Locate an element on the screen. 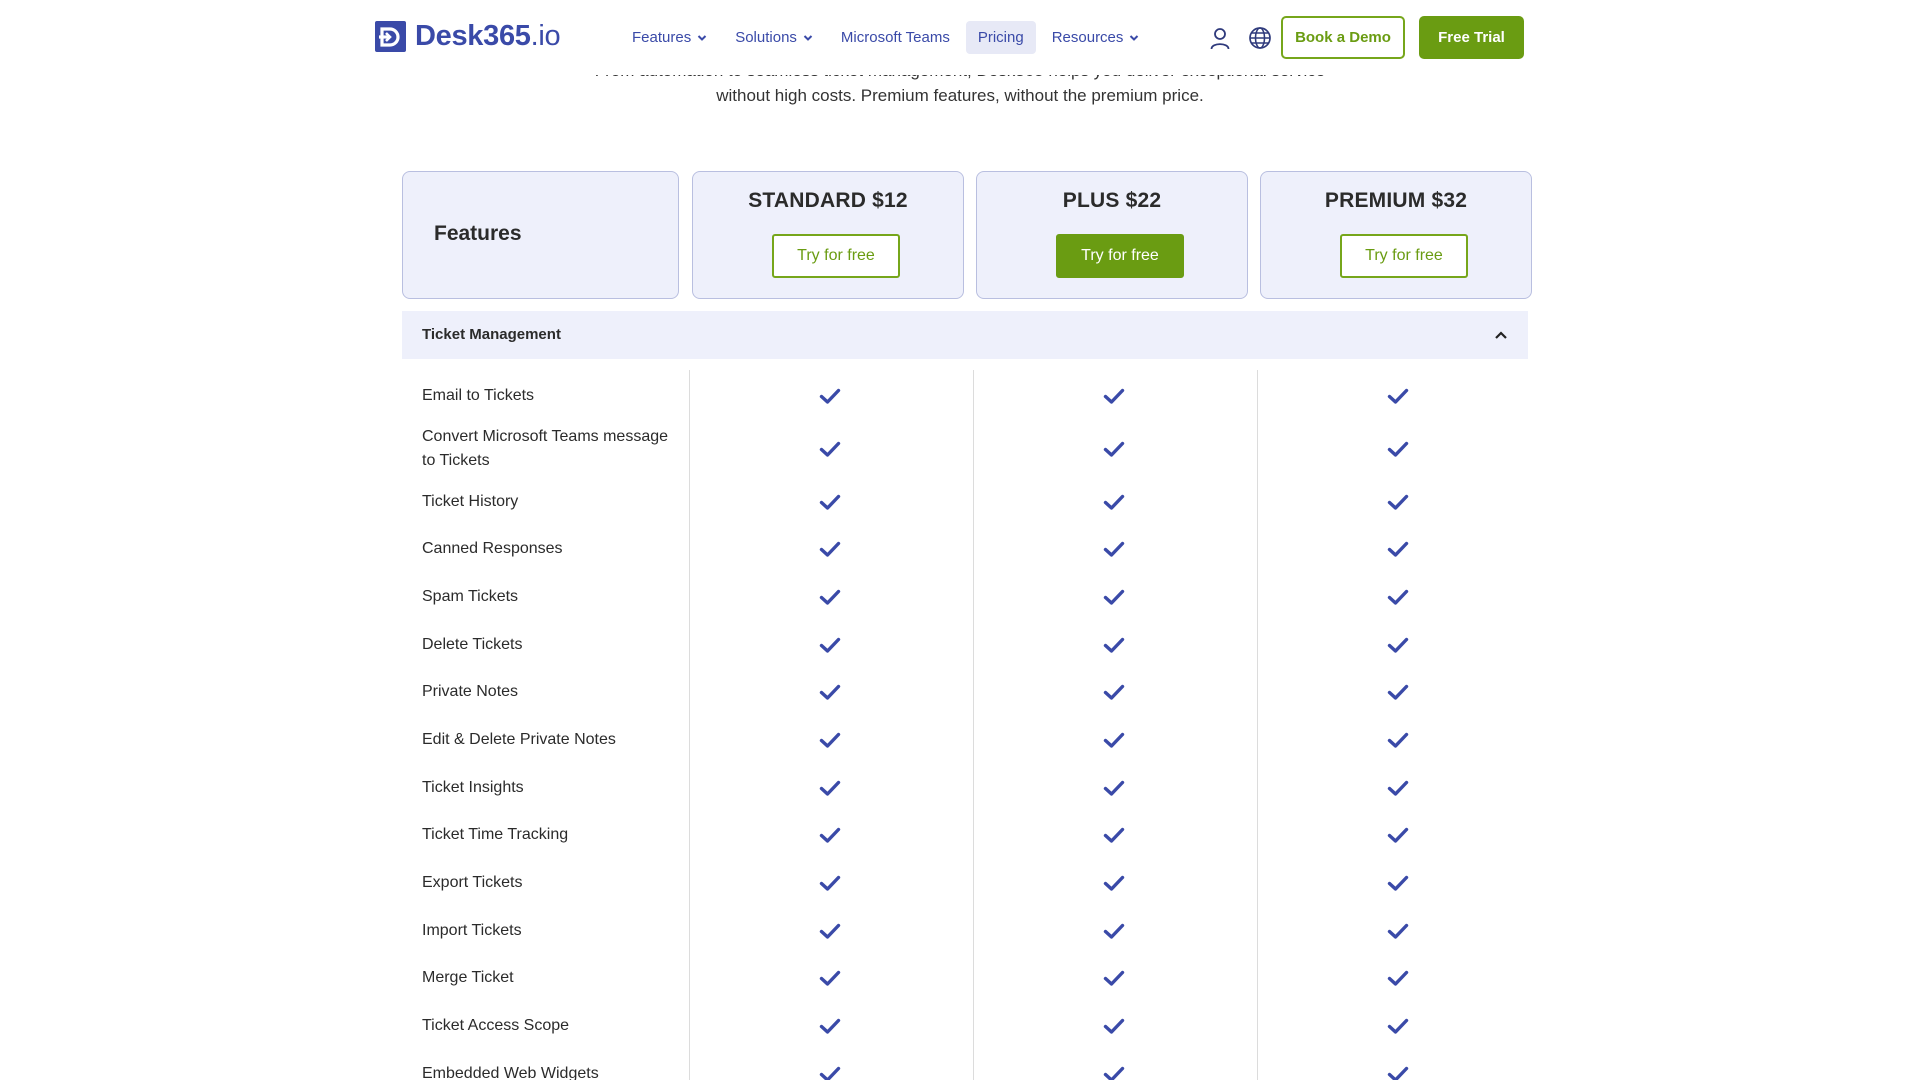 Image resolution: width=1920 pixels, height=1080 pixels. feature-name: Ticket Insights is located at coordinates (473, 787).